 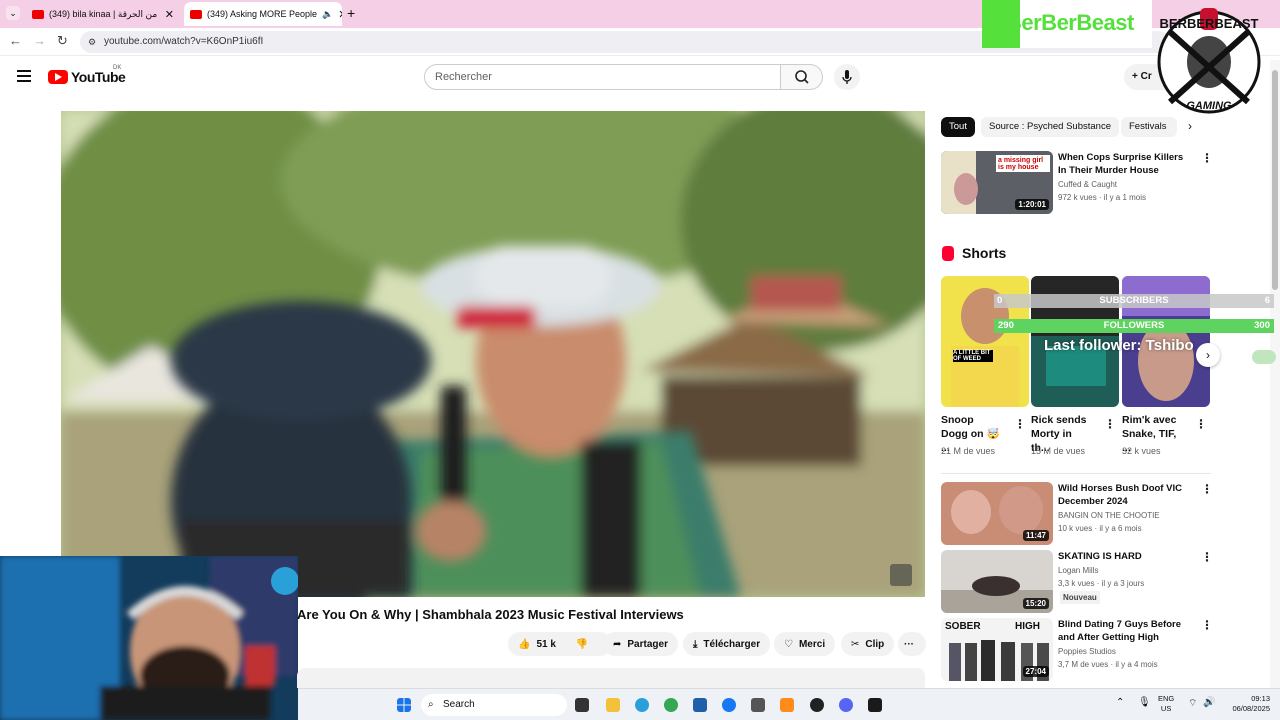 What do you see at coordinates (1190, 126) in the screenshot?
I see `chevron-right-icon: ›` at bounding box center [1190, 126].